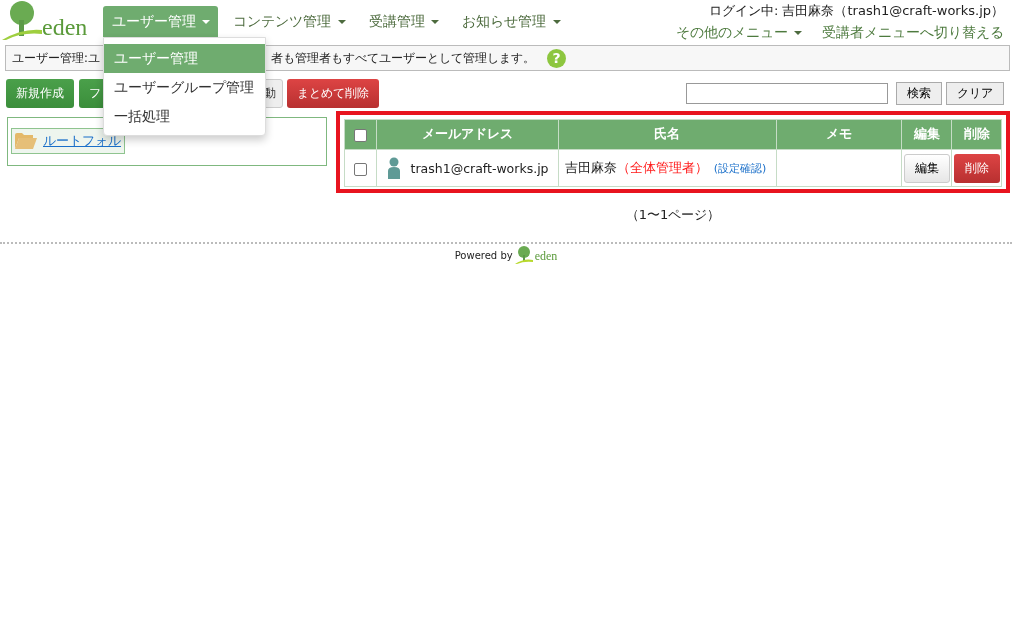  Describe the element at coordinates (403, 21) in the screenshot. I see `nav-menu: 受講管理` at that location.